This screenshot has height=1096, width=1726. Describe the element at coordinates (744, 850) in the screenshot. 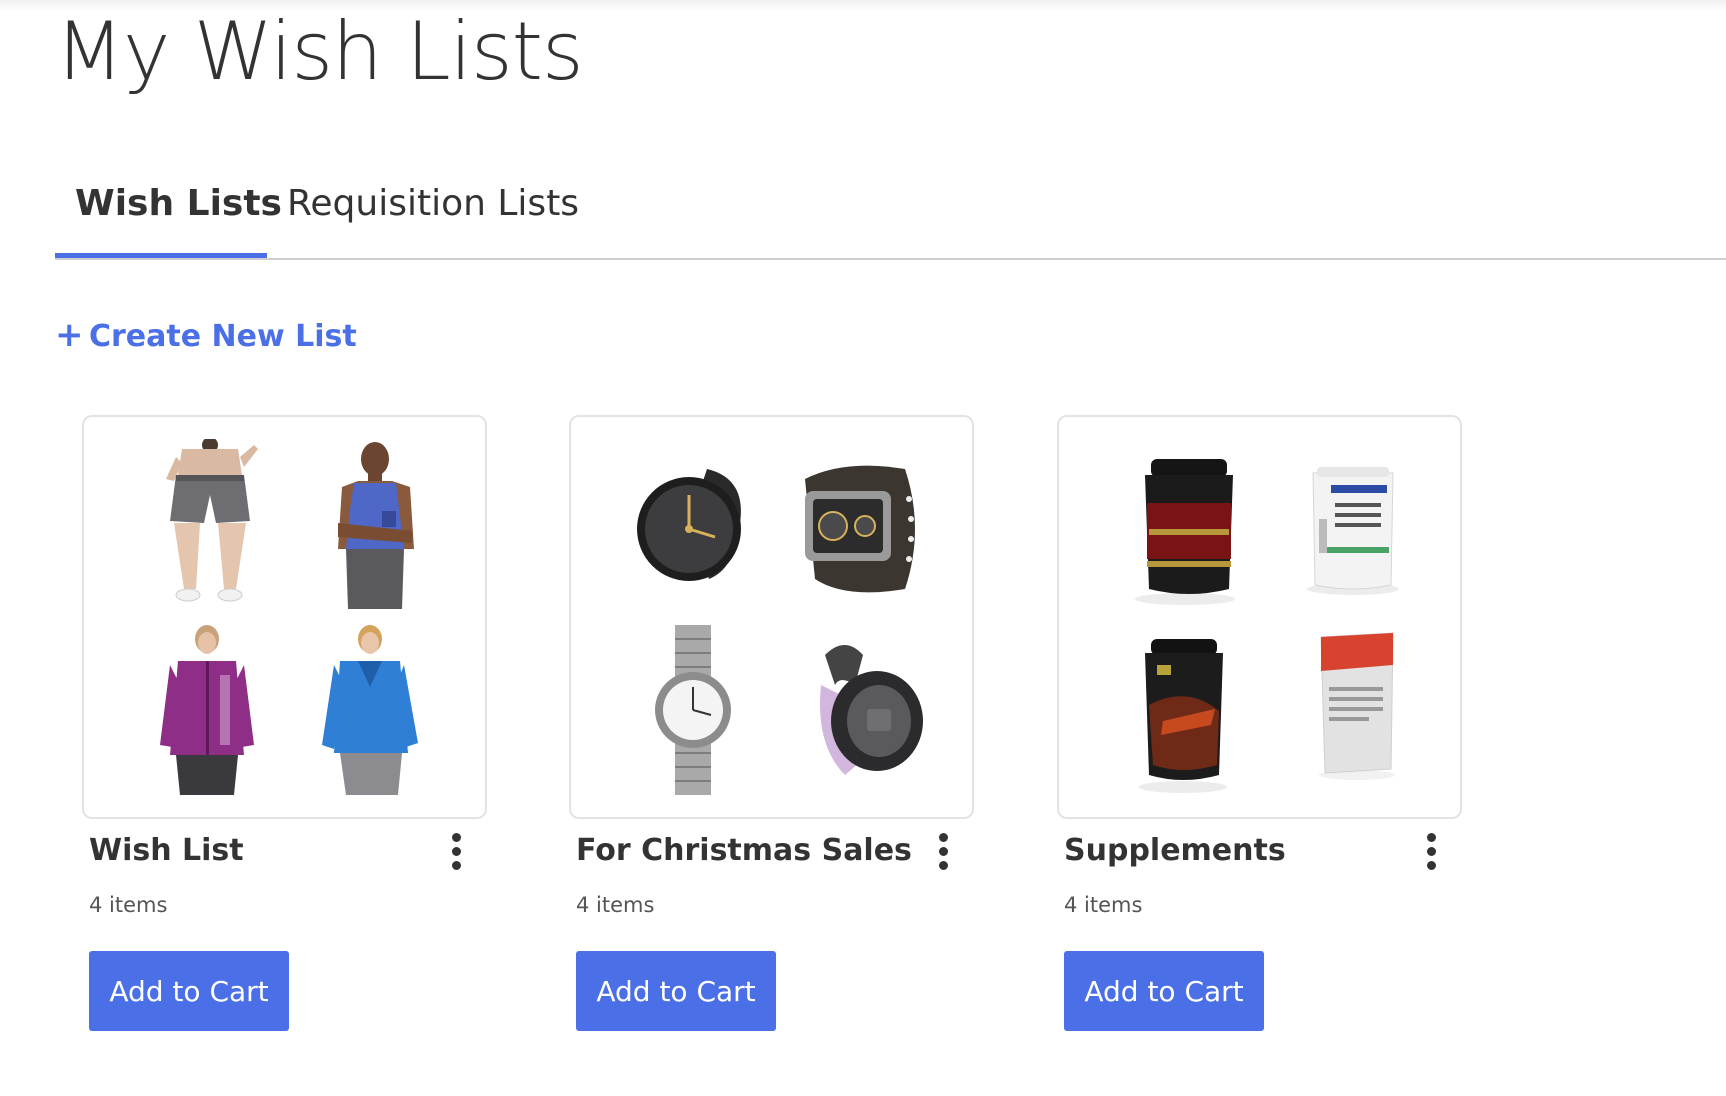

I see `list-name: For Christmas Sales` at that location.